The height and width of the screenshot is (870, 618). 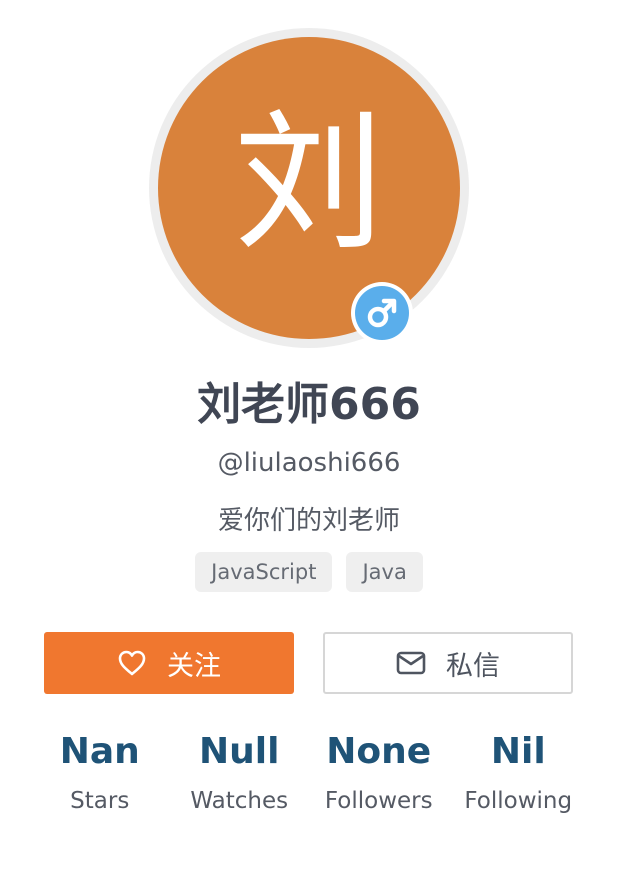 I want to click on male-icon, so click(x=382, y=313).